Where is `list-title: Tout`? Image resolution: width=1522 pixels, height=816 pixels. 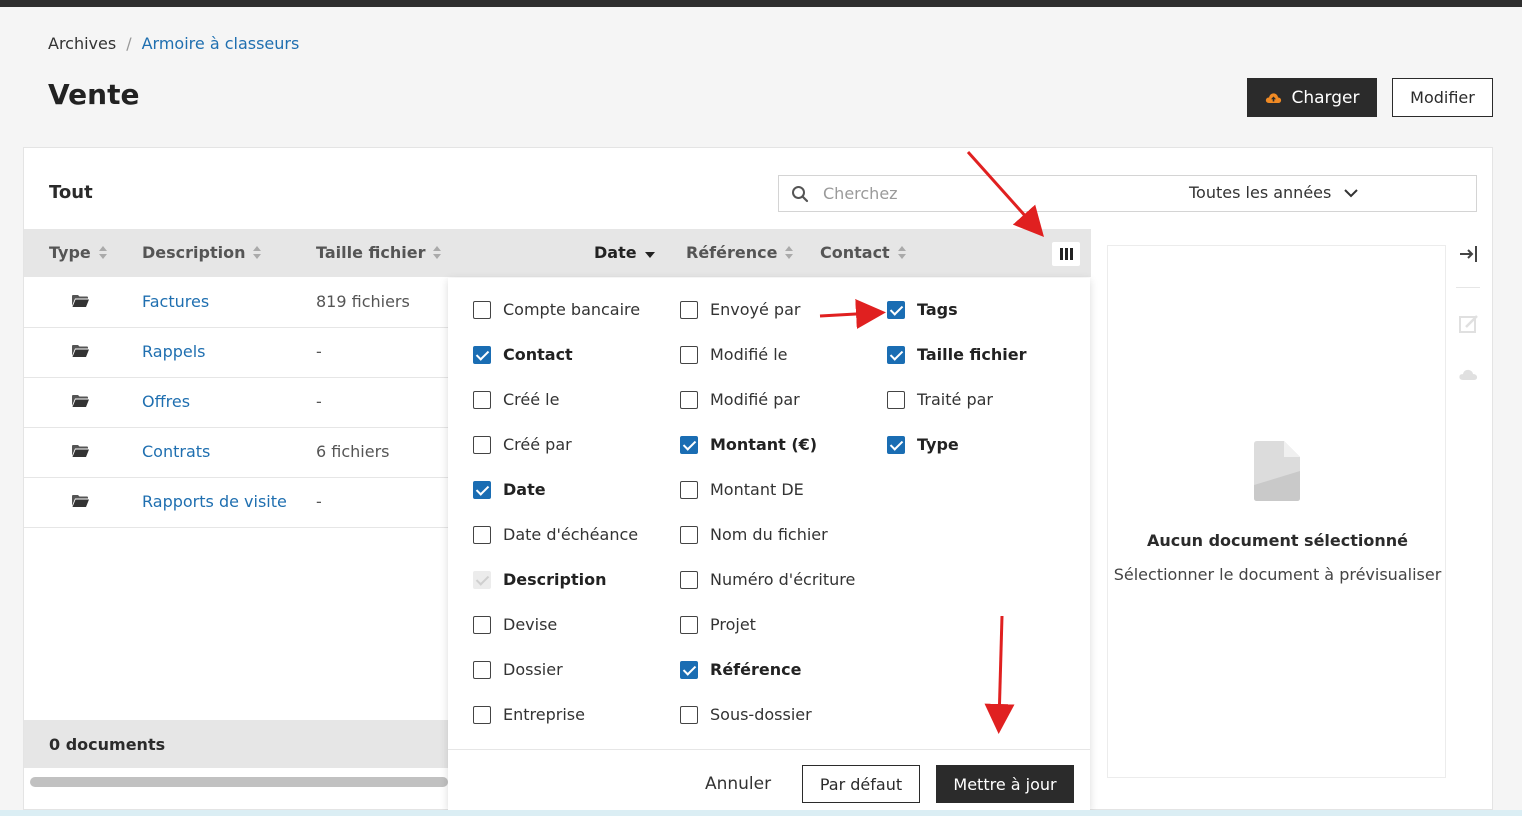
list-title: Tout is located at coordinates (71, 192).